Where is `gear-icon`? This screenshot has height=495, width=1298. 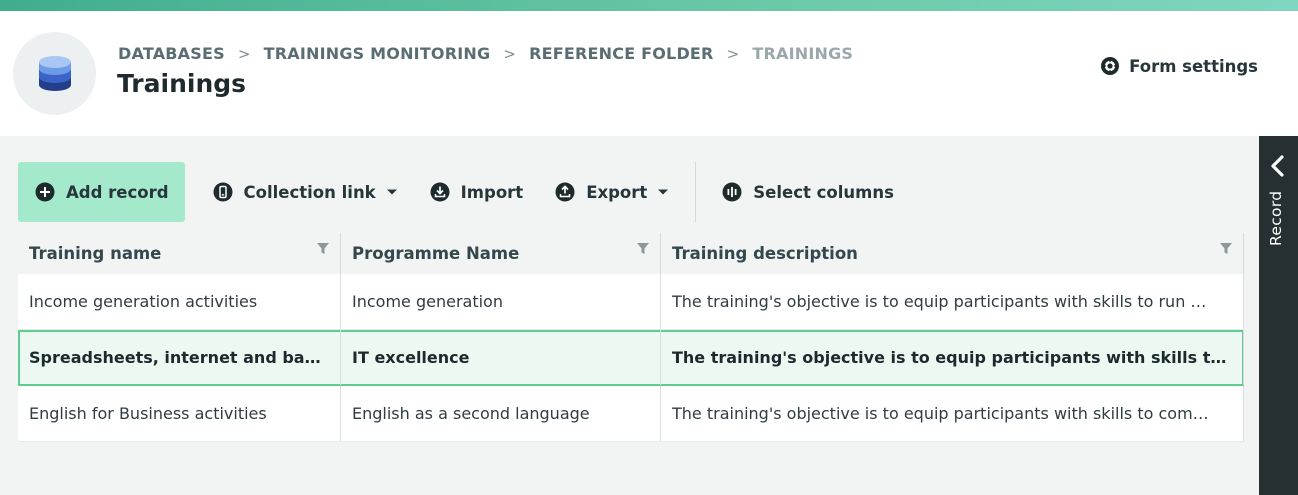 gear-icon is located at coordinates (1110, 66).